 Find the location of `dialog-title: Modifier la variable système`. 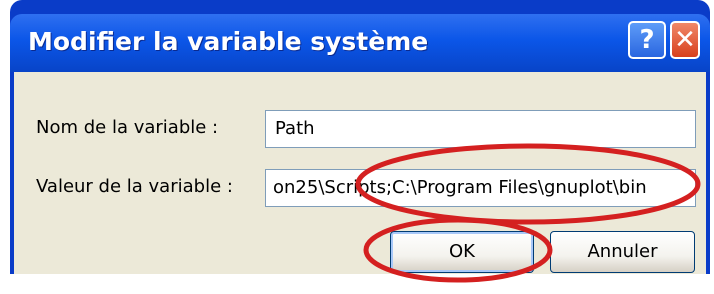

dialog-title: Modifier la variable système is located at coordinates (228, 41).